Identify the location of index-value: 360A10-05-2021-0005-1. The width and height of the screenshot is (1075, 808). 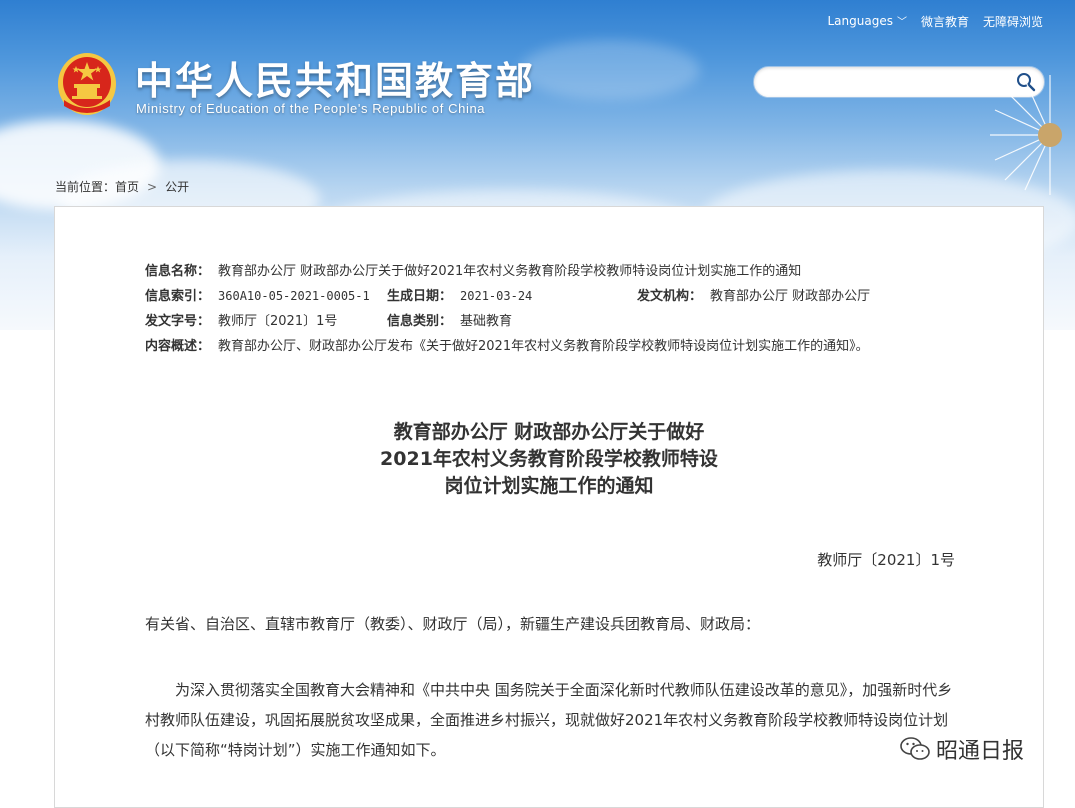
(294, 296).